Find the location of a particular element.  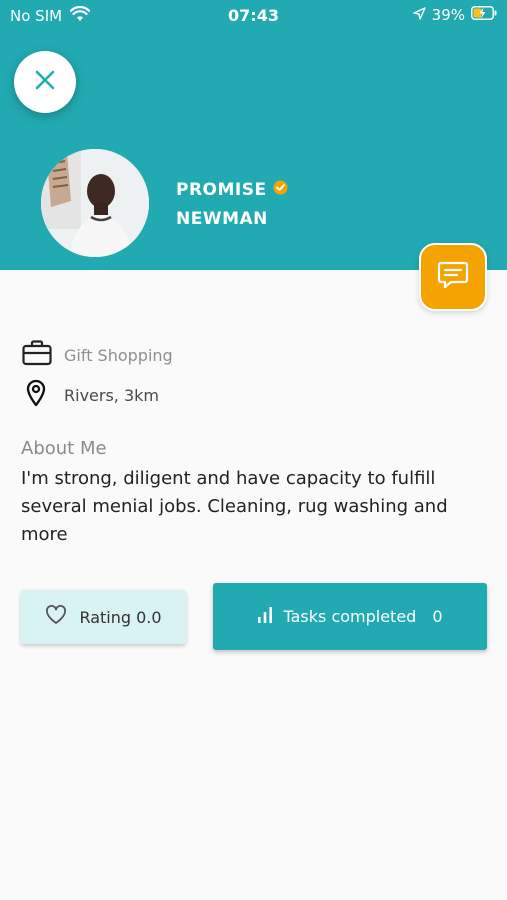

avatar-photo is located at coordinates (95, 203).